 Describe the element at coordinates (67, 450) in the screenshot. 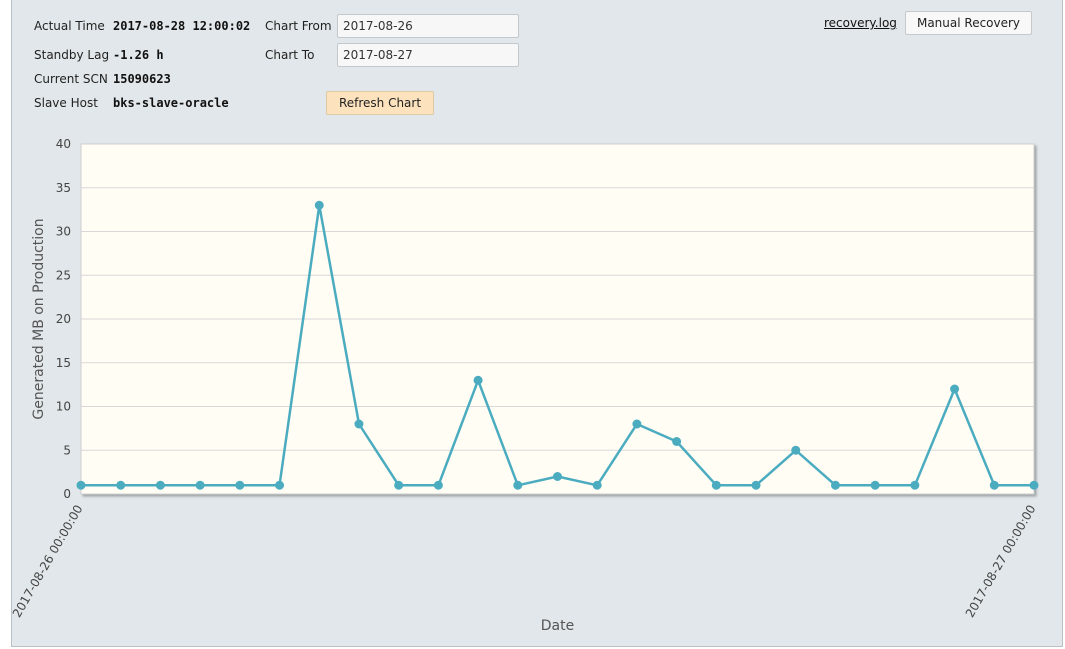

I see `y-tick-label: 5` at that location.